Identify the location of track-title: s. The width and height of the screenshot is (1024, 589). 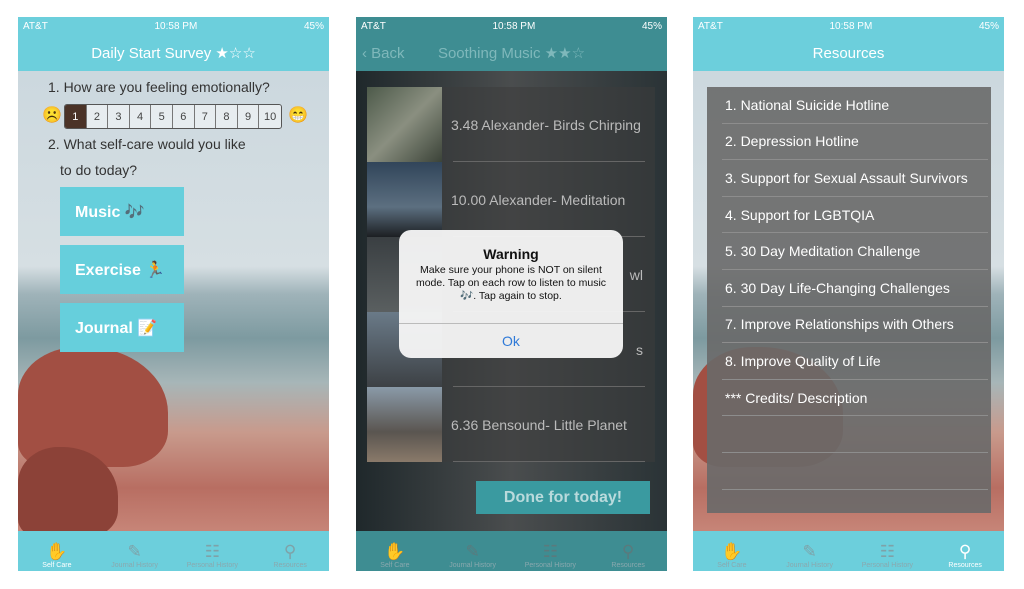
(639, 349).